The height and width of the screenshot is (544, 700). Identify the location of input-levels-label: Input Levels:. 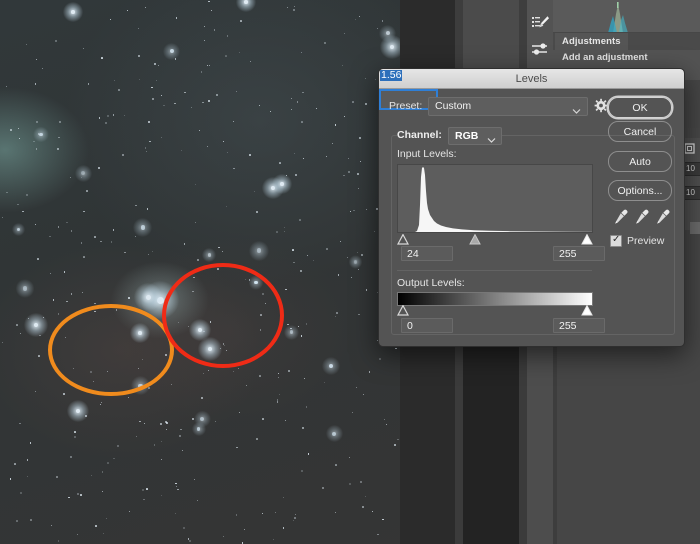
(427, 154).